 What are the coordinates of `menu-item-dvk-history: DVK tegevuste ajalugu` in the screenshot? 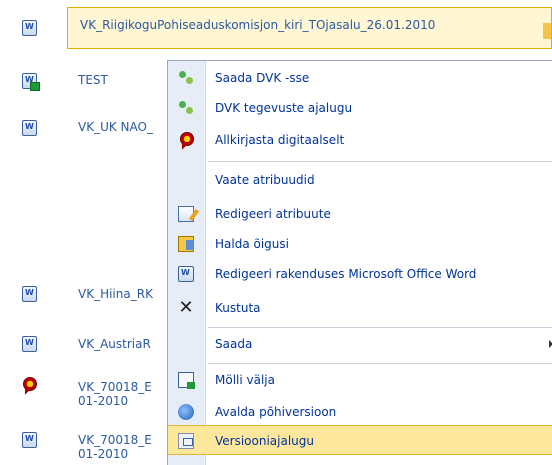 It's located at (360, 108).